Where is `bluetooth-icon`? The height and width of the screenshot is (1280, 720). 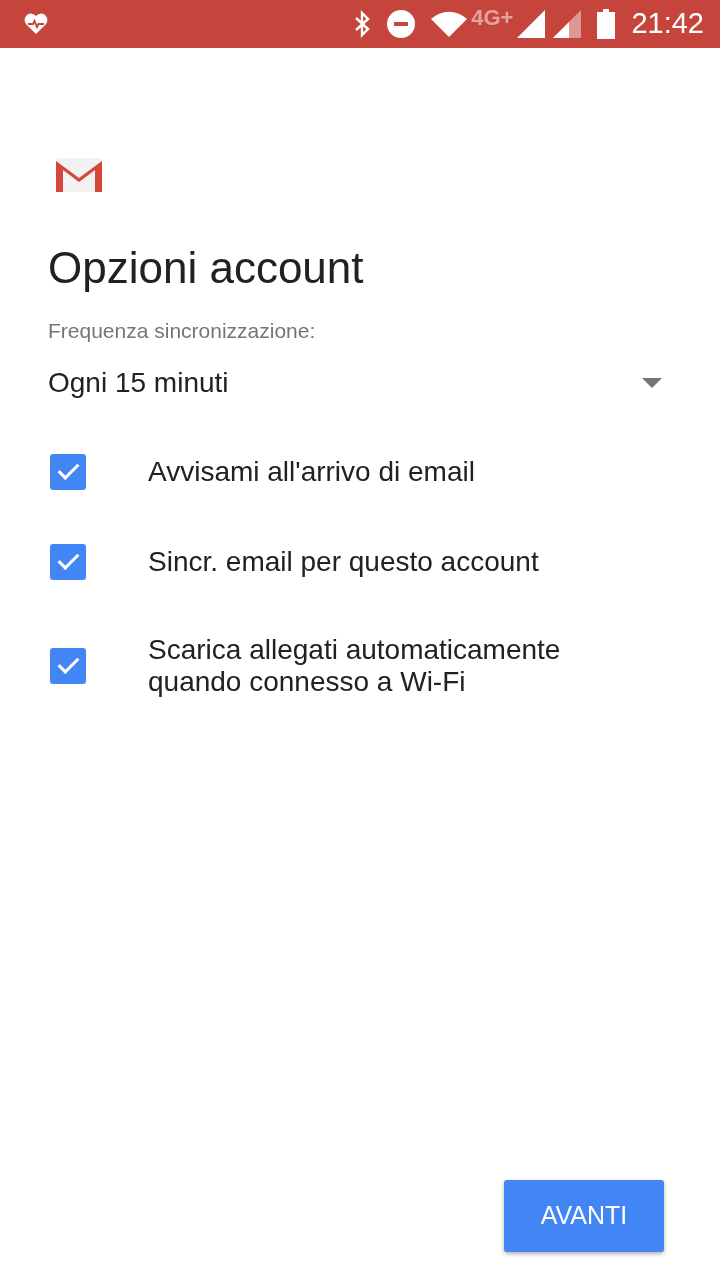 bluetooth-icon is located at coordinates (362, 24).